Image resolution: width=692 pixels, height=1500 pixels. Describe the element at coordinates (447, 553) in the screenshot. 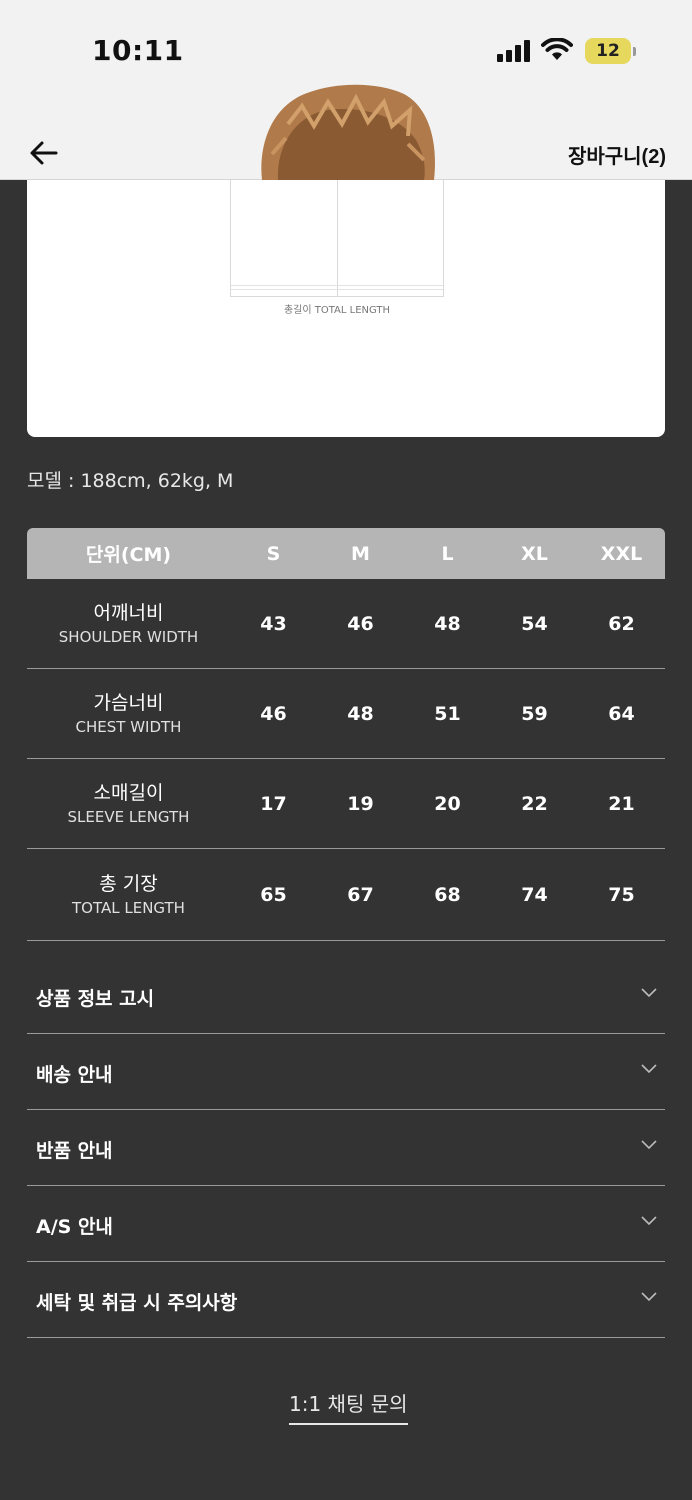

I see `column-header-l: L` at that location.